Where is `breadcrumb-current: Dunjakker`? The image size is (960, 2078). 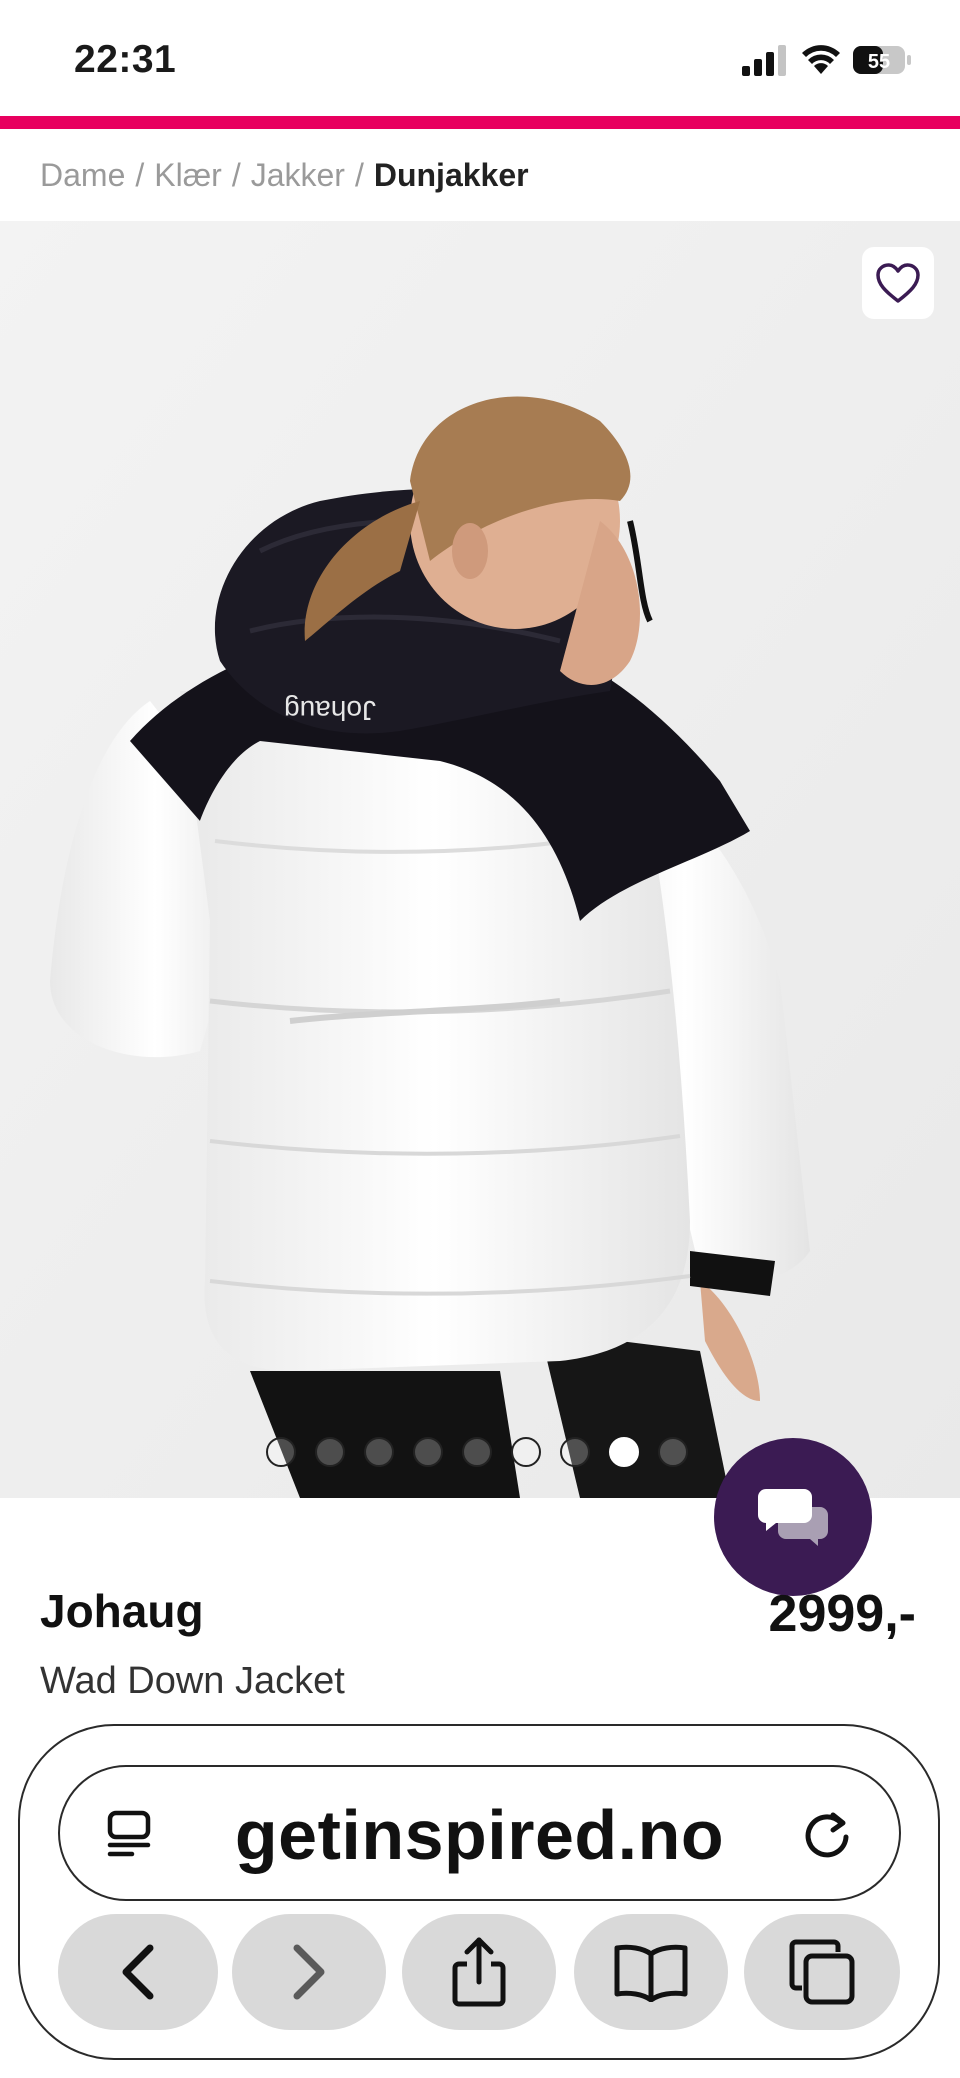
breadcrumb-current: Dunjakker is located at coordinates (451, 174).